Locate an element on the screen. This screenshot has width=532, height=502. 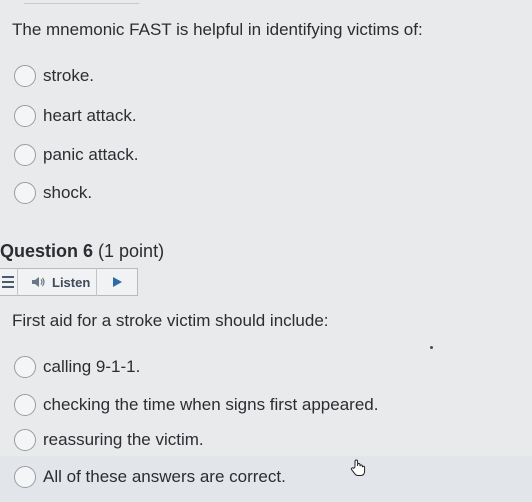
q5-option-panic-attack: panic attack. is located at coordinates (76, 155).